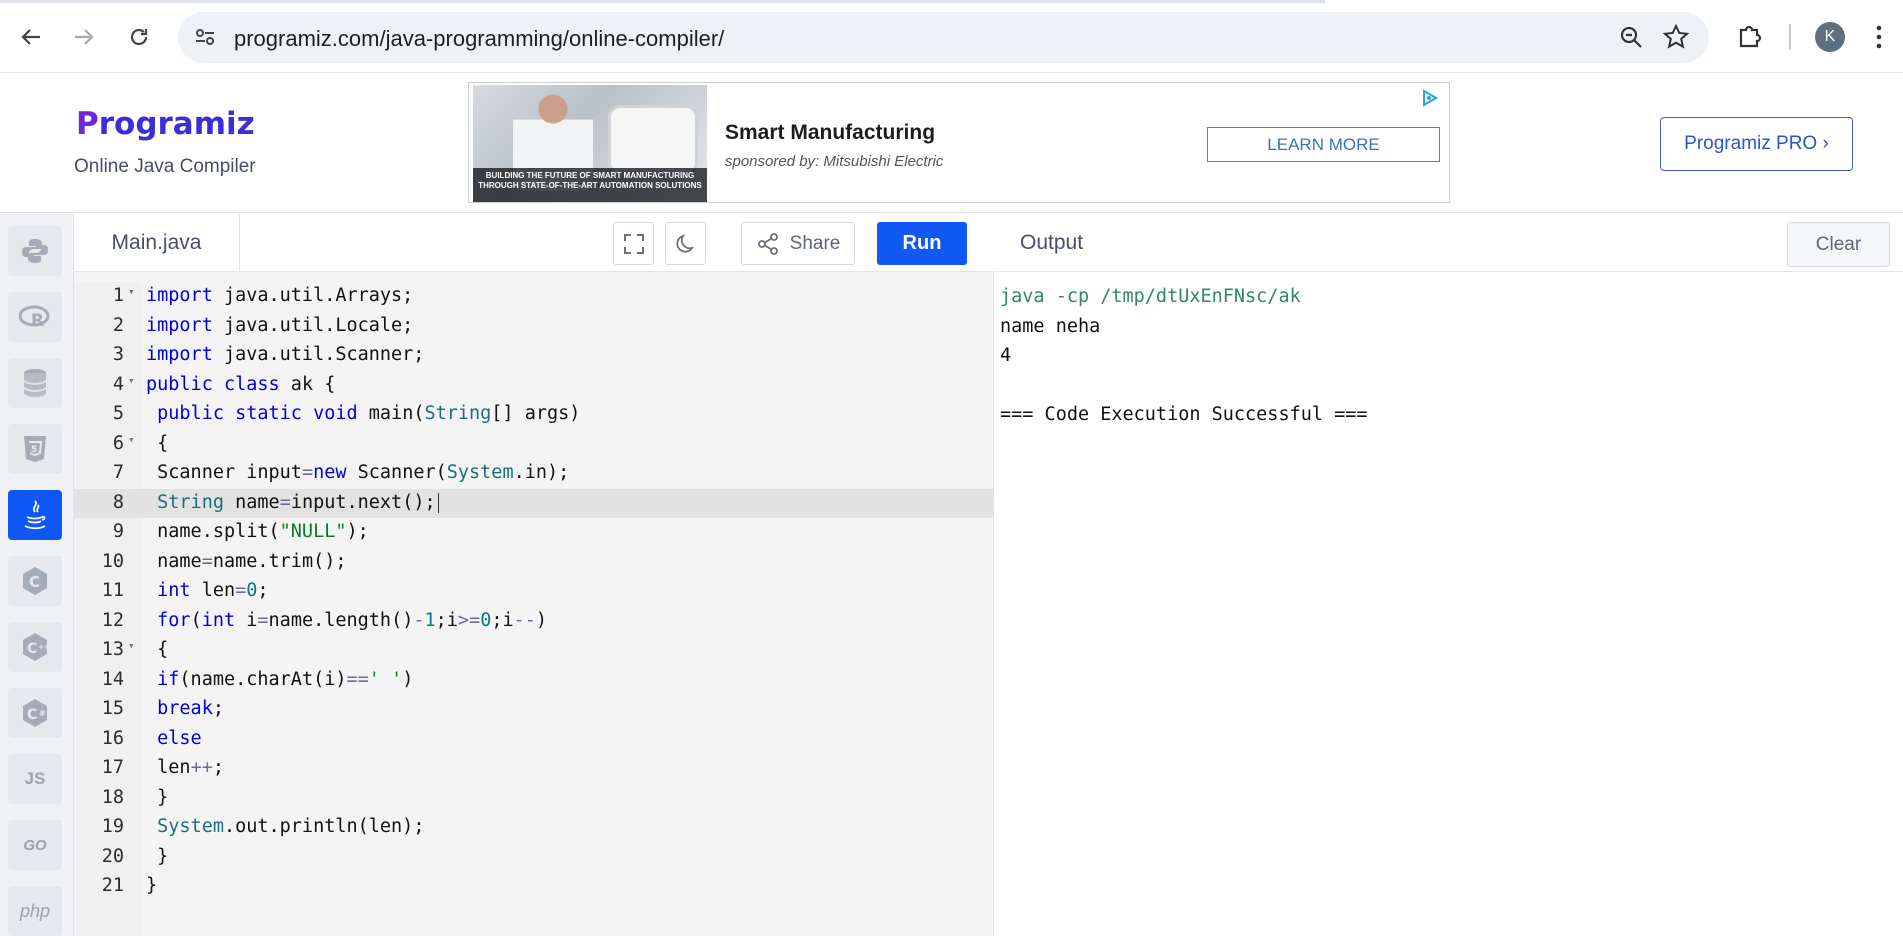 The height and width of the screenshot is (936, 1903). I want to click on line-number: 2, so click(118, 325).